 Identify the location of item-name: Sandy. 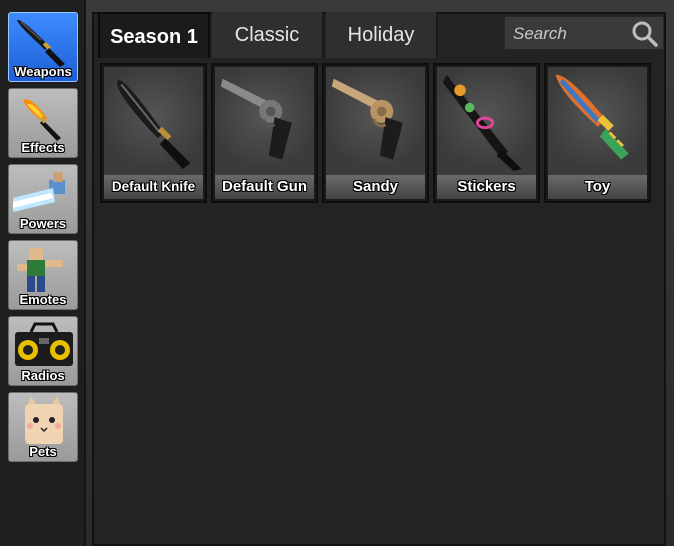
(375, 187).